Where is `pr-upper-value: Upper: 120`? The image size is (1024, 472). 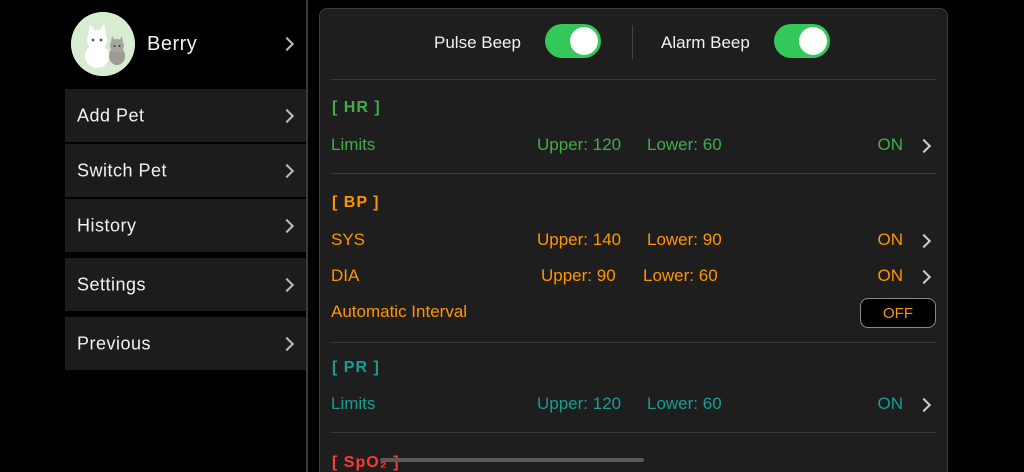 pr-upper-value: Upper: 120 is located at coordinates (579, 403).